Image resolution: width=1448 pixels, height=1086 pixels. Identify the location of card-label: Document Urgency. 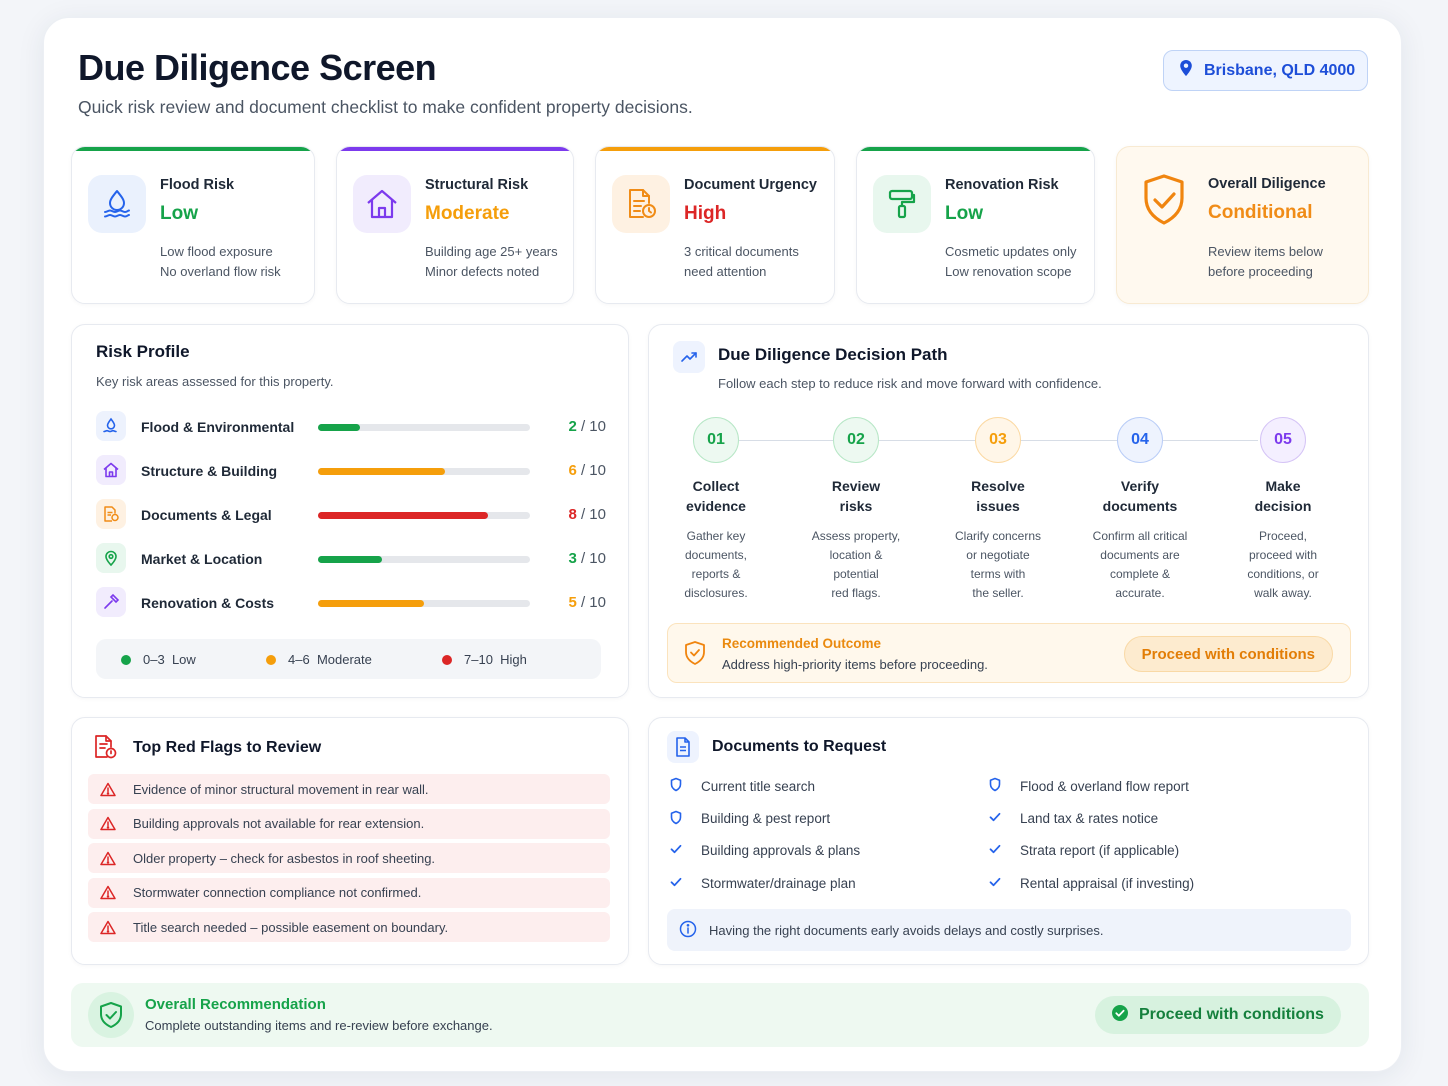
(750, 185).